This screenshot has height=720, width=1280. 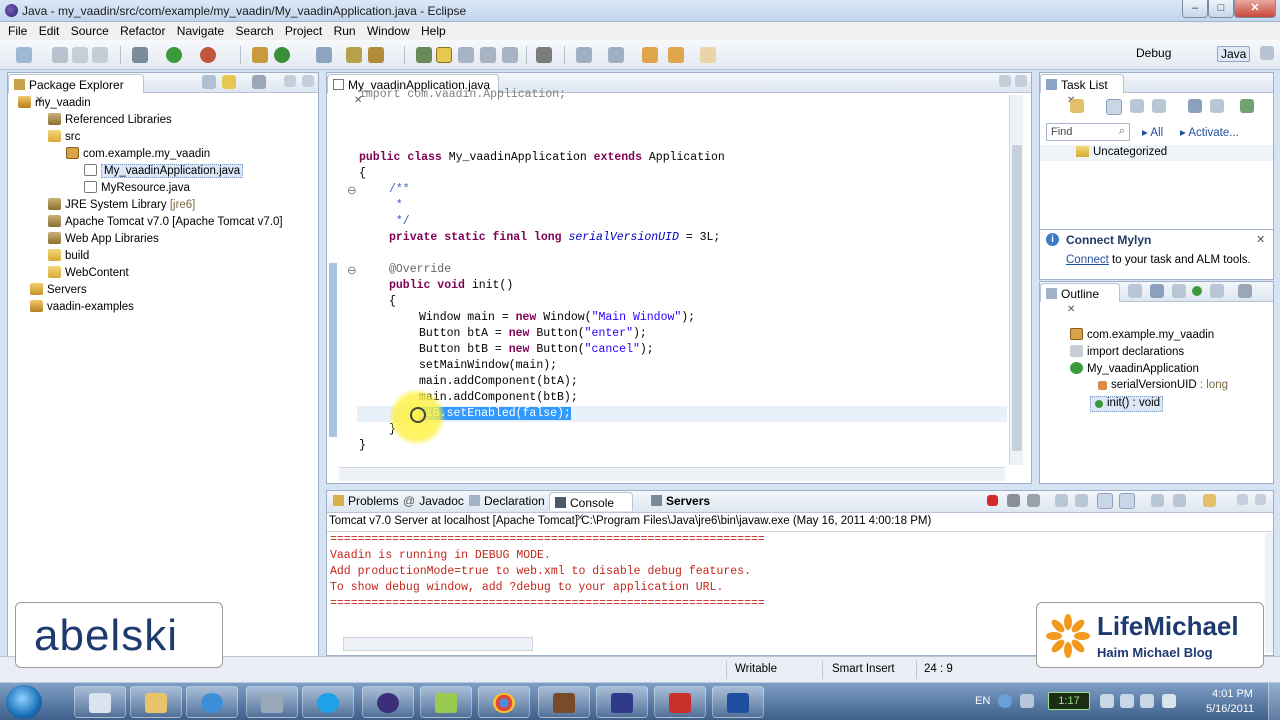 What do you see at coordinates (982, 701) in the screenshot?
I see `tray-language: EN` at bounding box center [982, 701].